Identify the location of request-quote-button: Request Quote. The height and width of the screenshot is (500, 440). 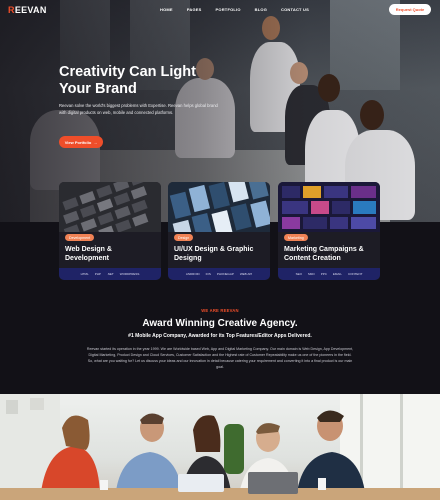
(410, 9).